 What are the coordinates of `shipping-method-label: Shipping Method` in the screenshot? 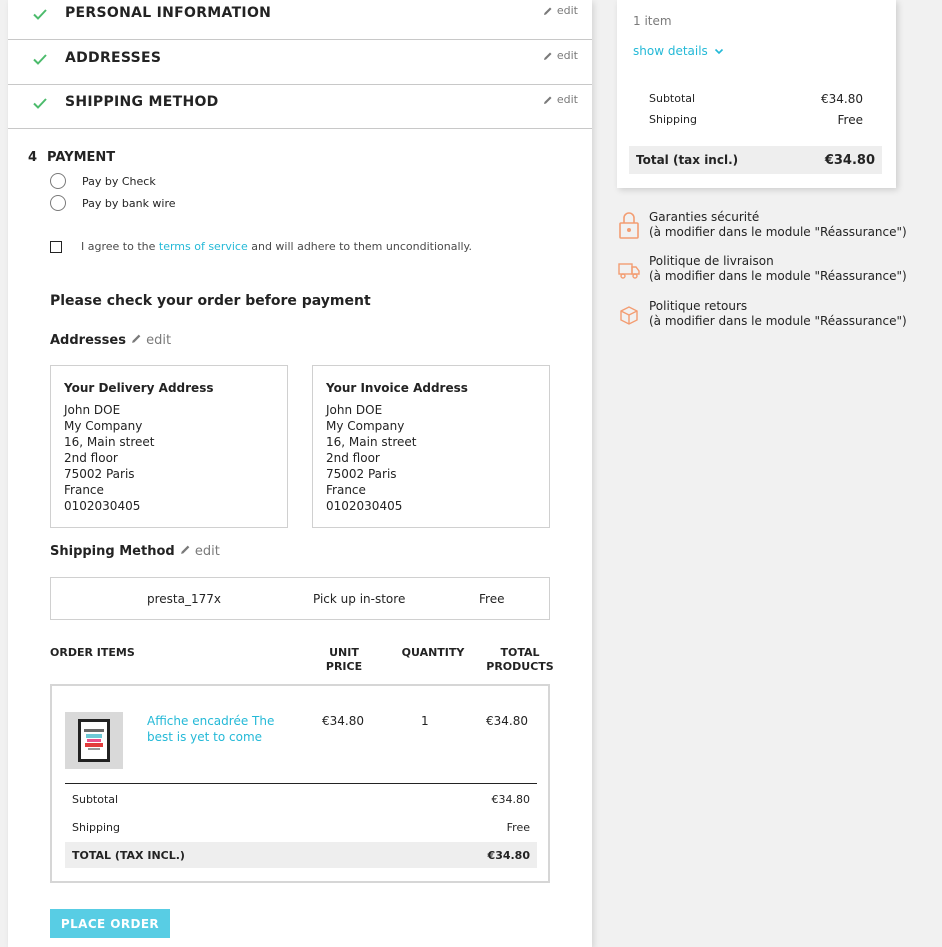 It's located at (112, 551).